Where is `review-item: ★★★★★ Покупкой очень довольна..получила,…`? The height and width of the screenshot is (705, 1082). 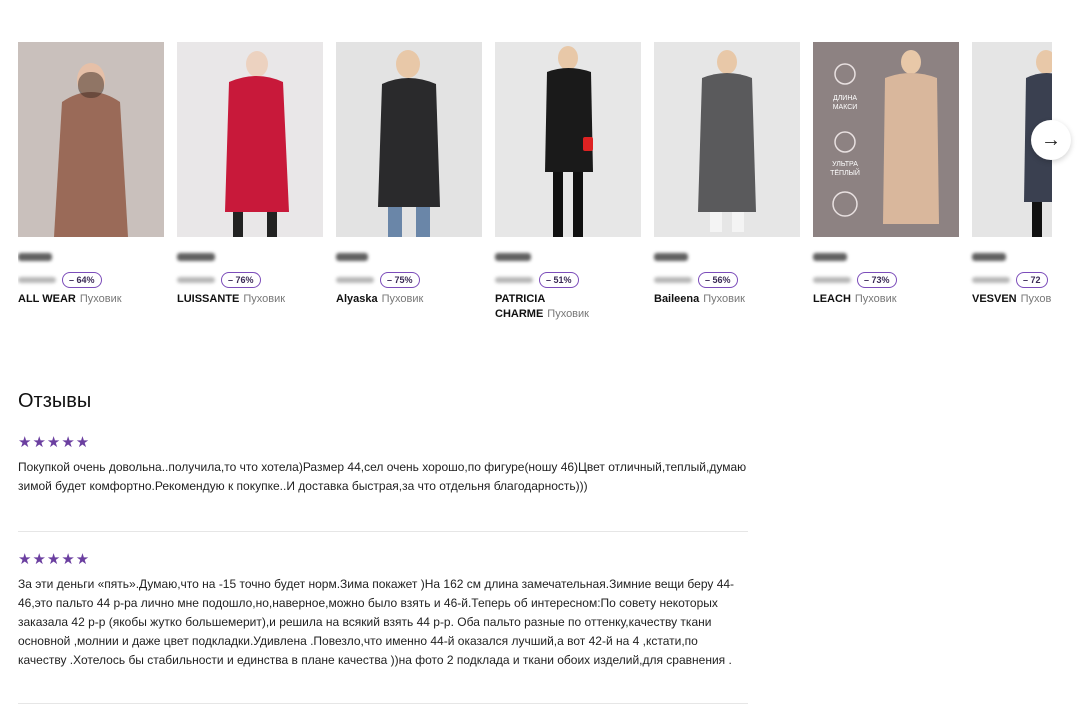
review-item: ★★★★★ Покупкой очень довольна..получила,… is located at coordinates (383, 483).